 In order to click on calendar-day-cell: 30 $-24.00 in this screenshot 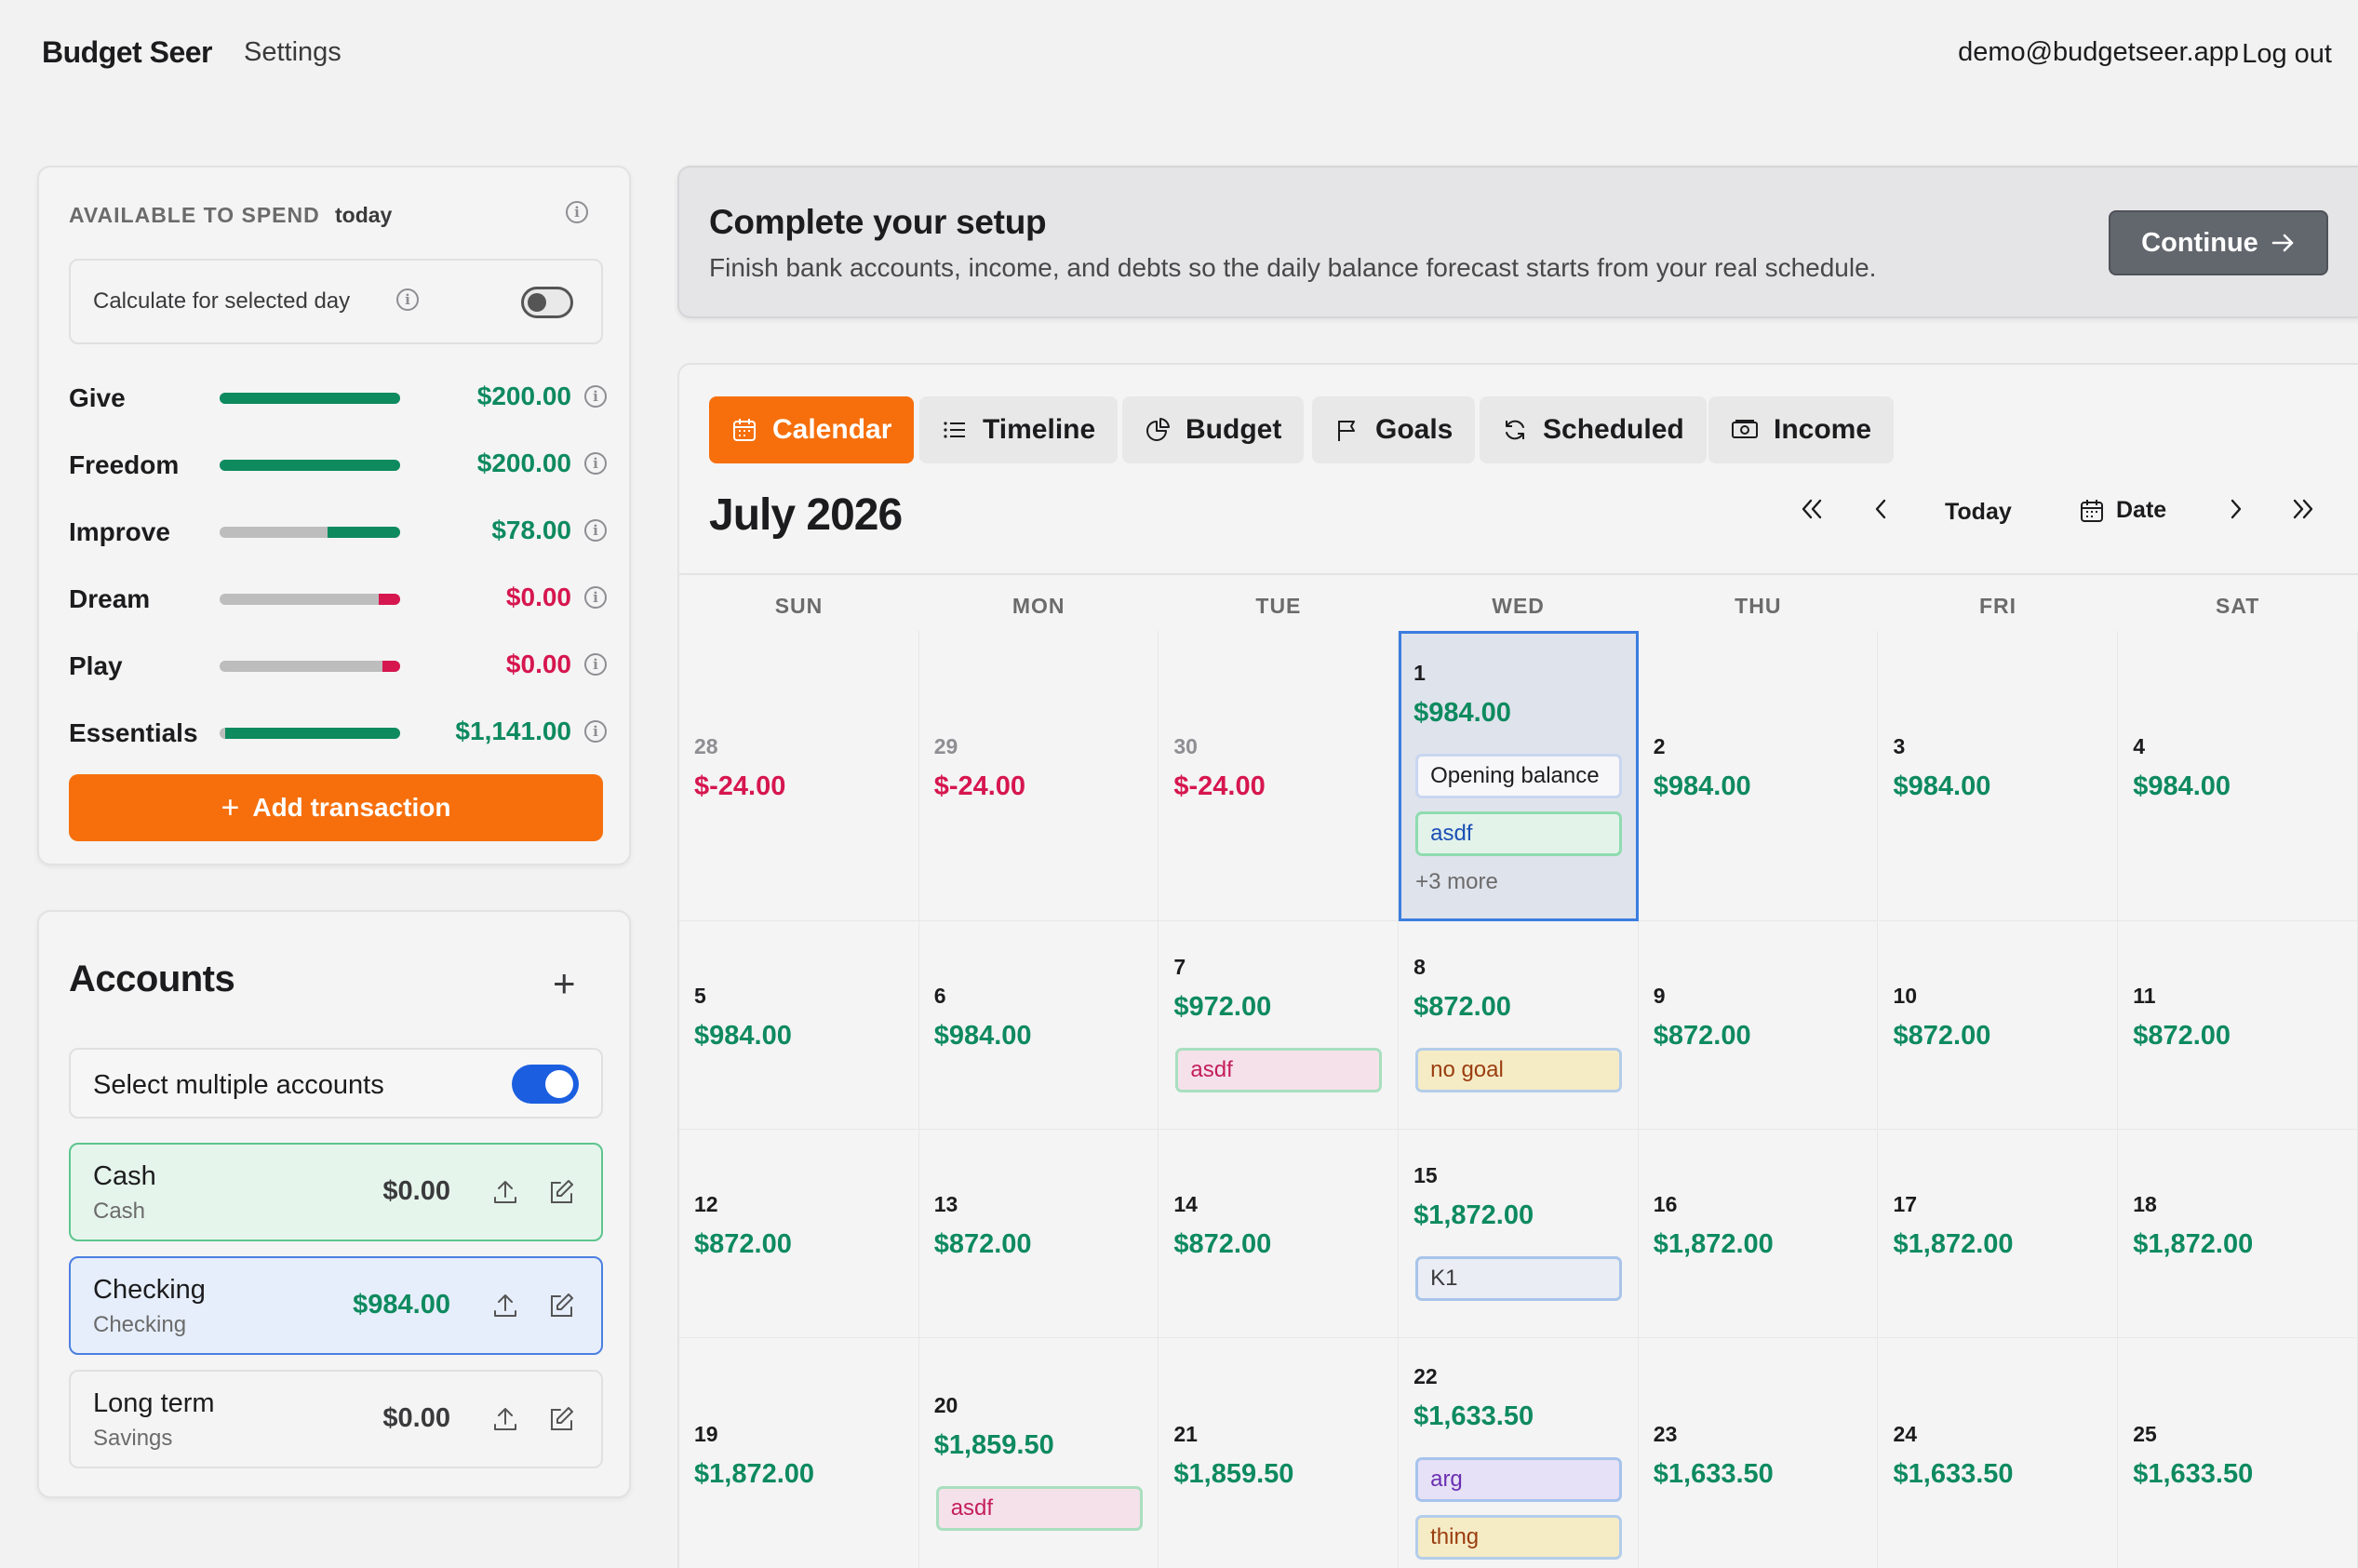, I will do `click(1280, 776)`.